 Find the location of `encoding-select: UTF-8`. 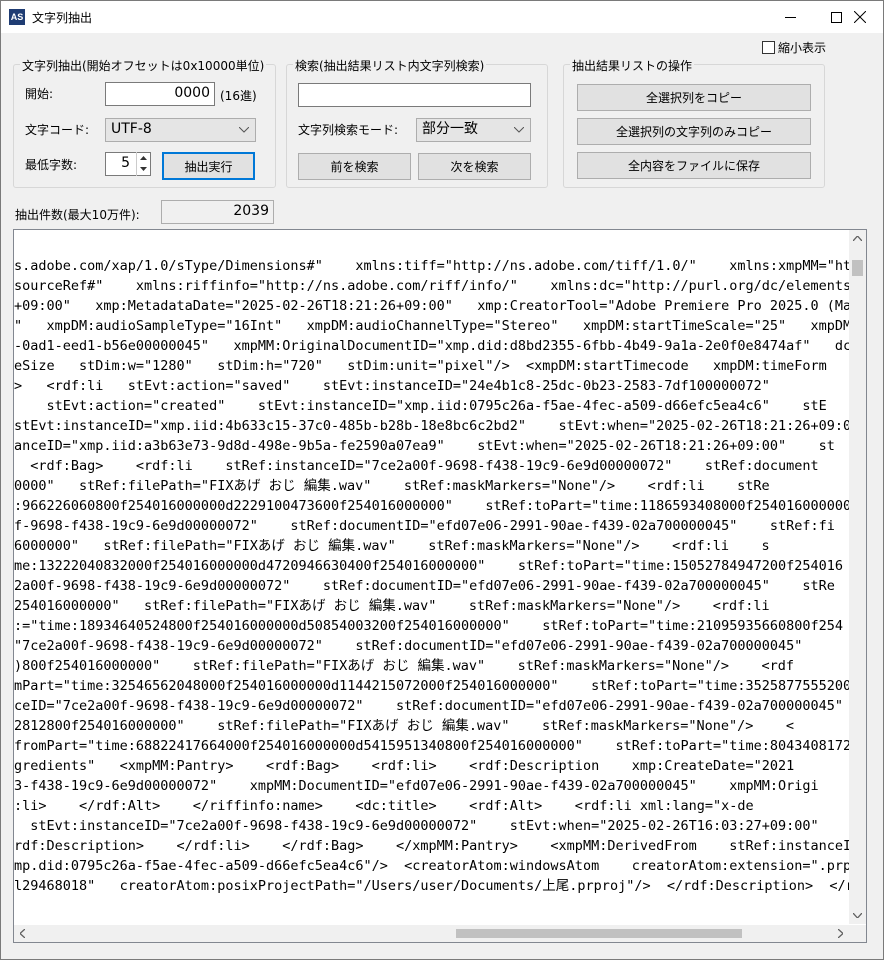

encoding-select: UTF-8 is located at coordinates (180, 130).